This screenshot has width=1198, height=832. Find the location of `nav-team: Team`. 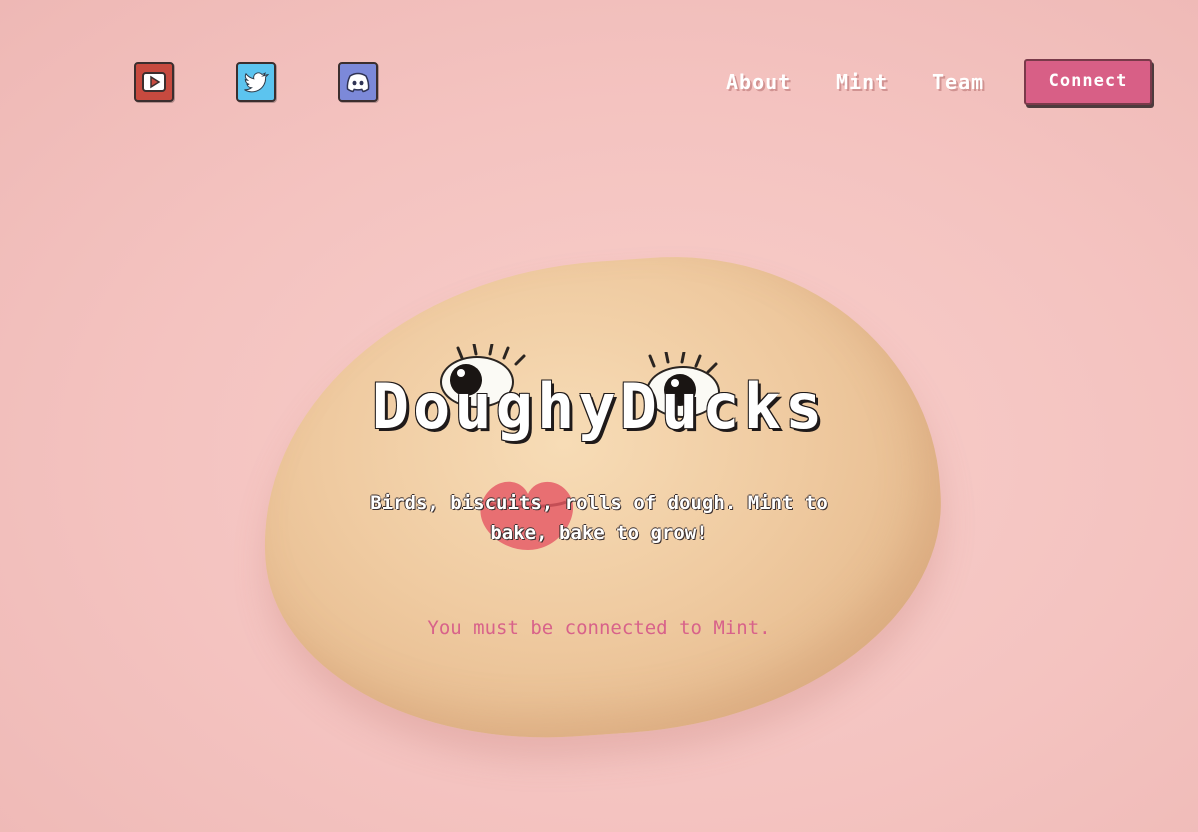

nav-team: Team is located at coordinates (958, 82).